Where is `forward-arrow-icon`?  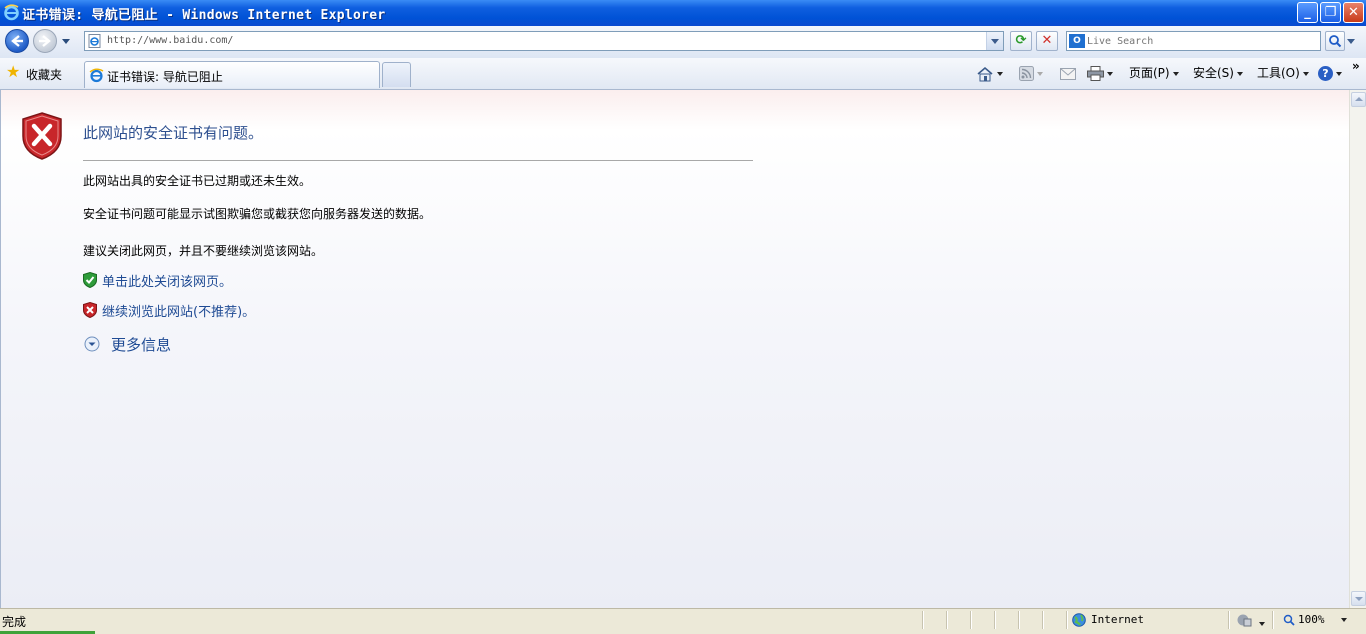 forward-arrow-icon is located at coordinates (45, 41).